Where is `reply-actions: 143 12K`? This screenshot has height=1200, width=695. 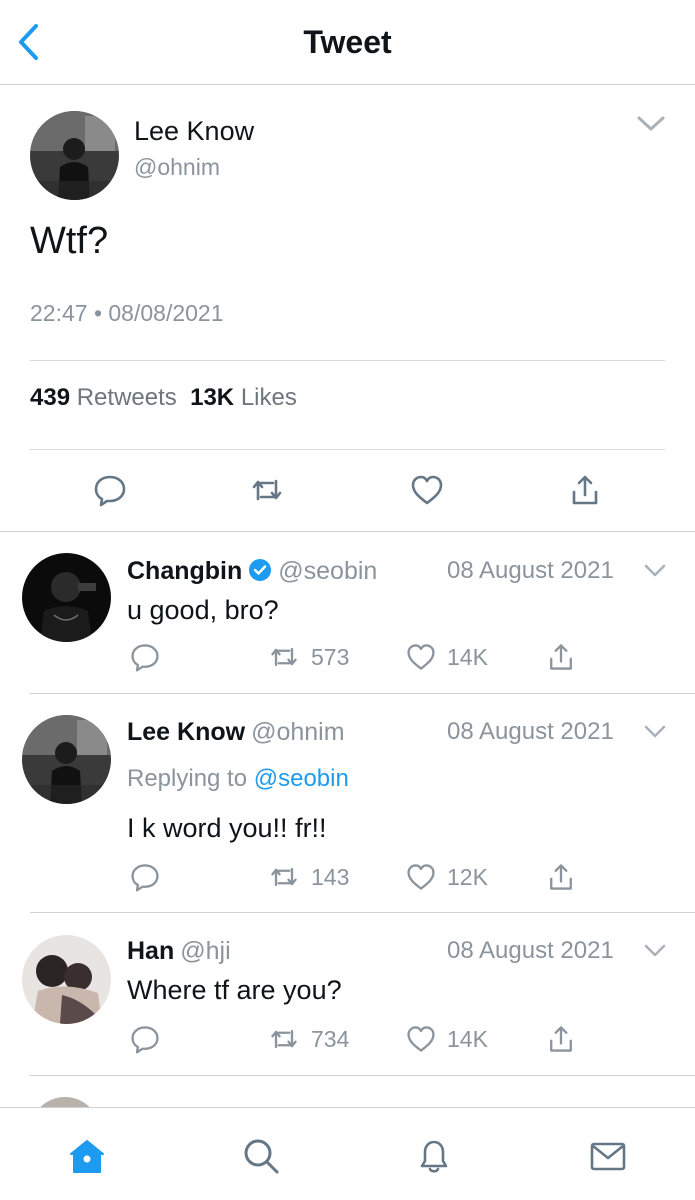 reply-actions: 143 12K is located at coordinates (347, 878).